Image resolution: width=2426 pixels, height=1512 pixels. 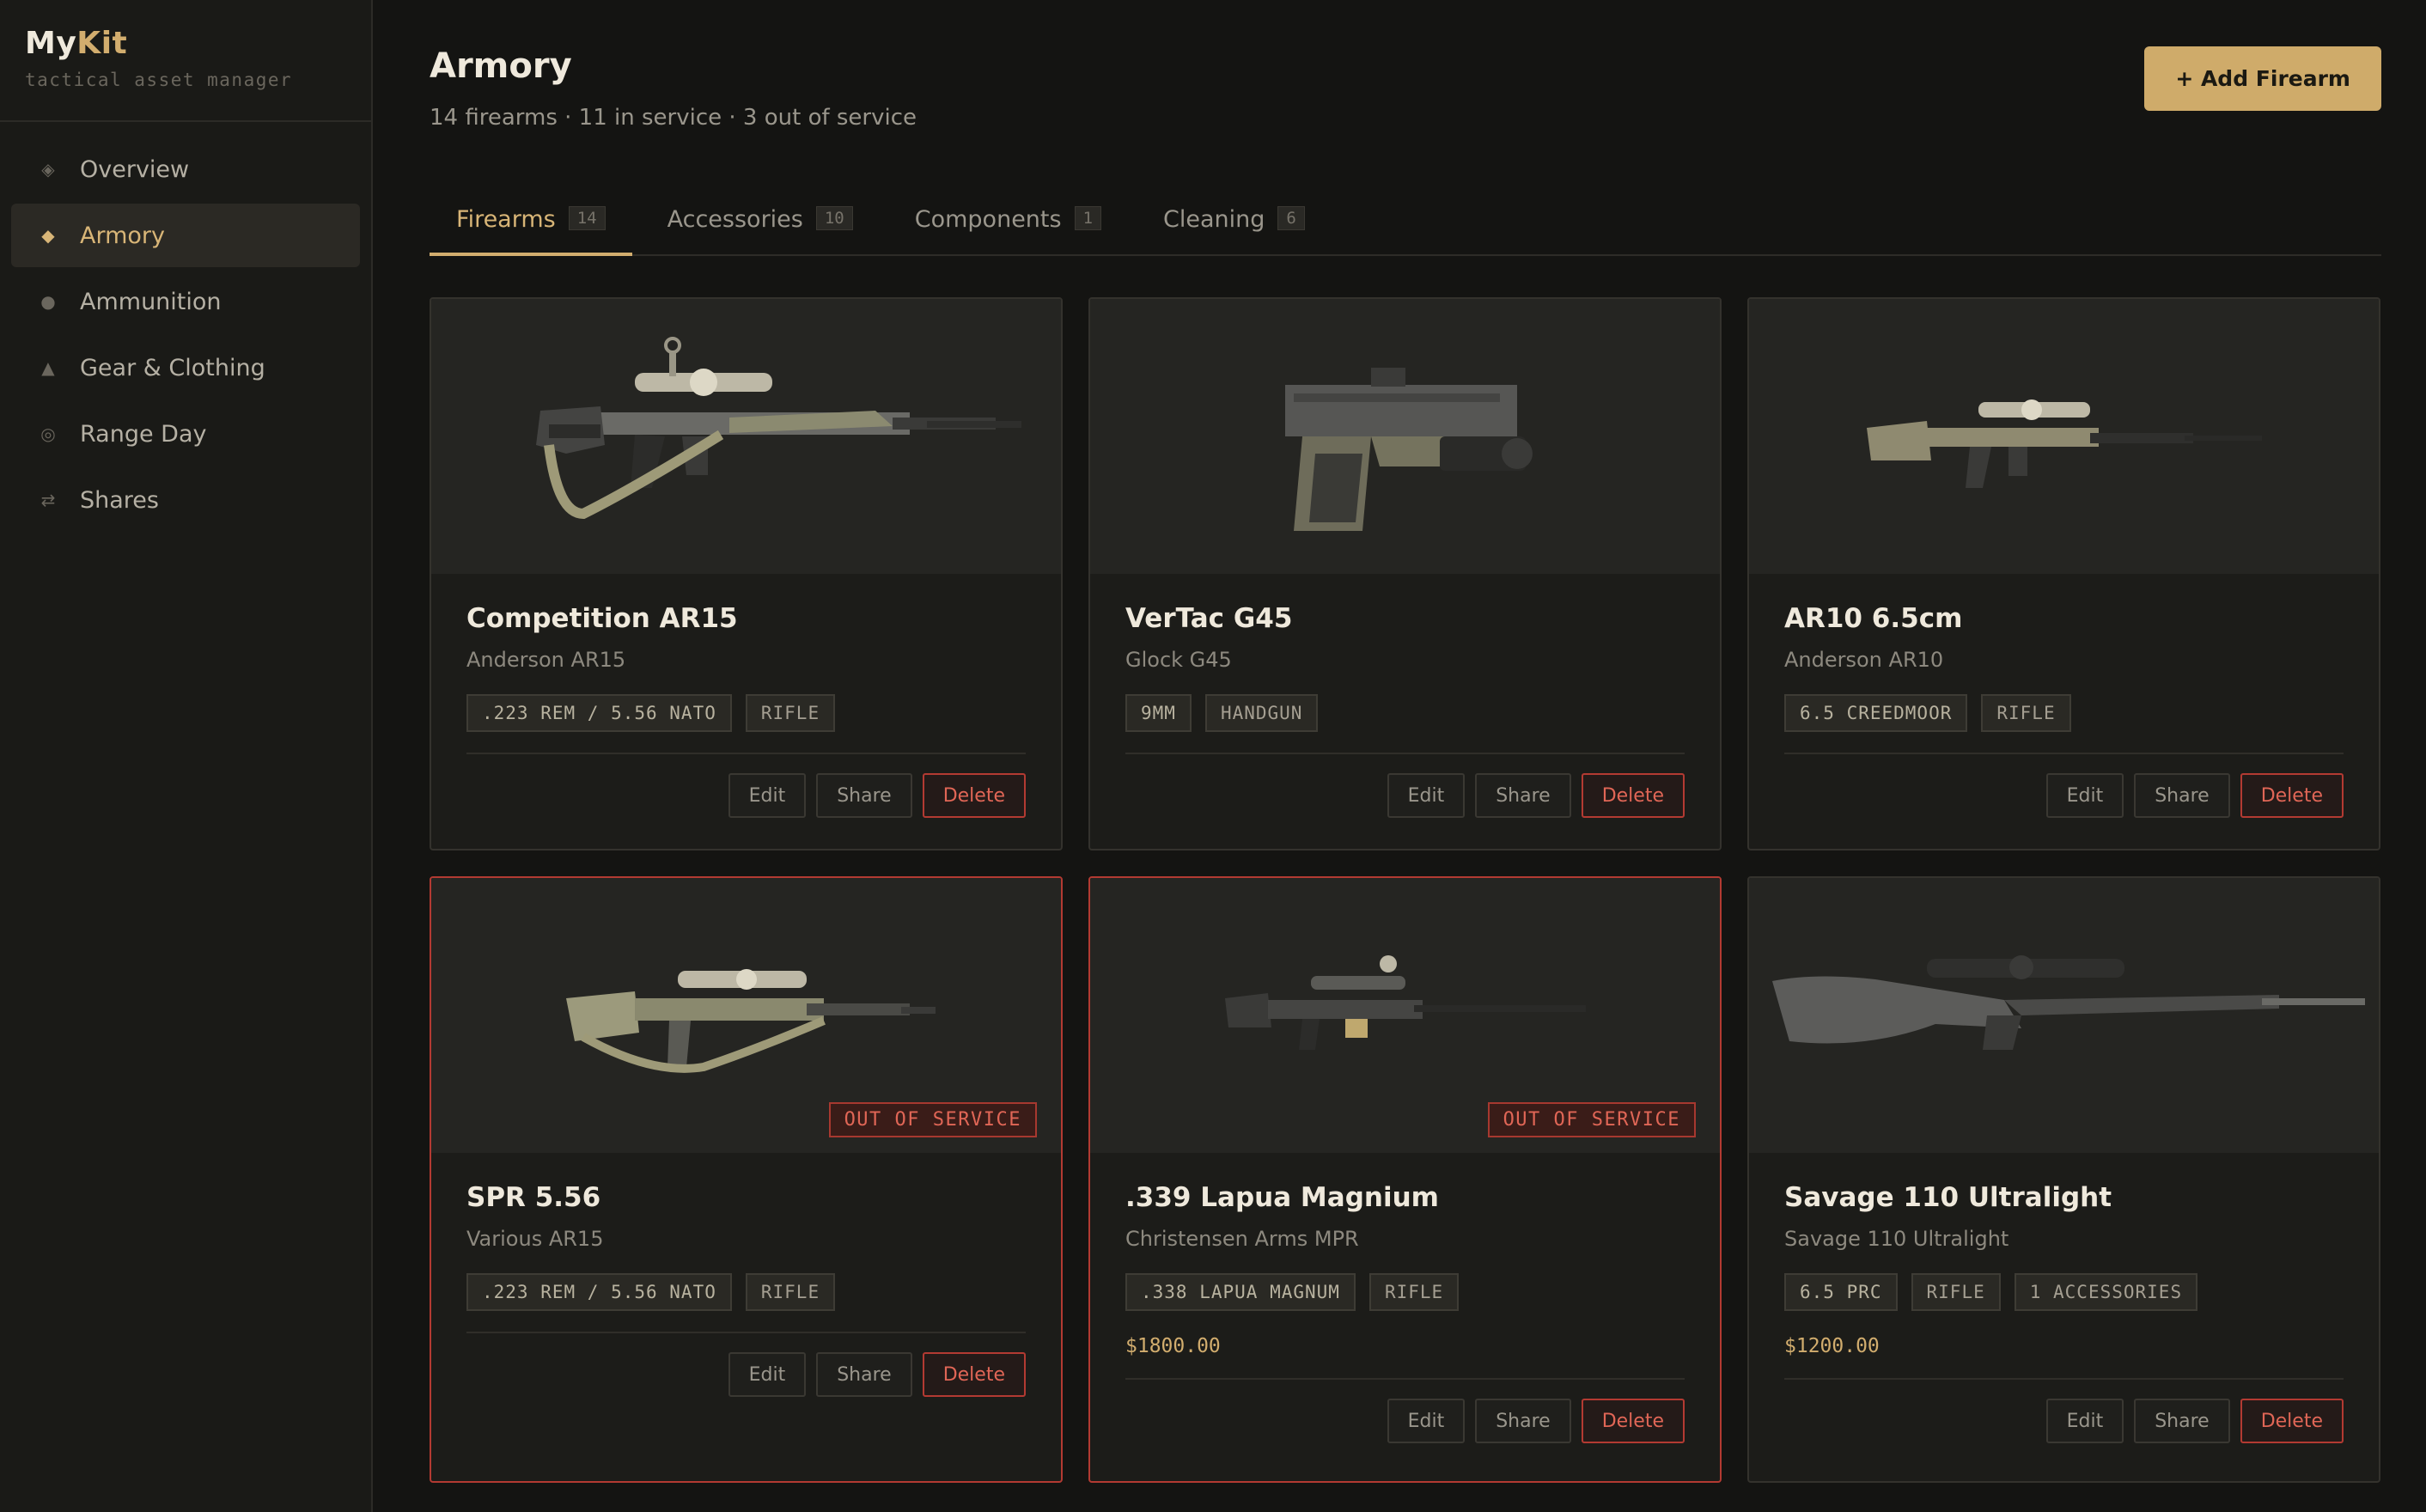 What do you see at coordinates (1864, 660) in the screenshot?
I see `firearm-model: Anderson AR10` at bounding box center [1864, 660].